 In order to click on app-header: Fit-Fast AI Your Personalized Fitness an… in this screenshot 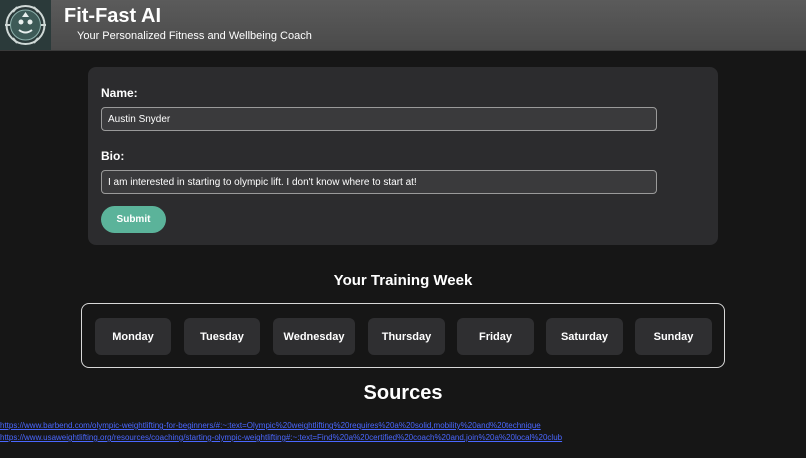, I will do `click(403, 25)`.